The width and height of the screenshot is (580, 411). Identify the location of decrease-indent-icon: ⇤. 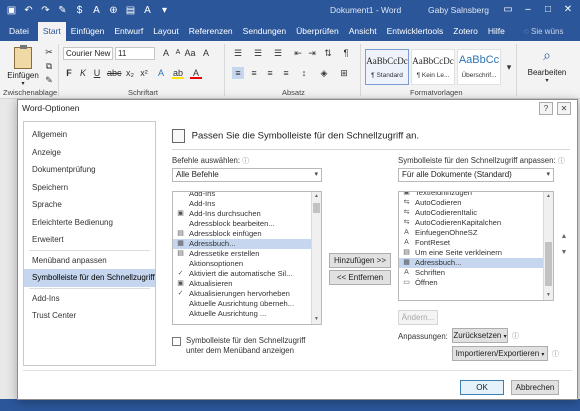
(298, 53).